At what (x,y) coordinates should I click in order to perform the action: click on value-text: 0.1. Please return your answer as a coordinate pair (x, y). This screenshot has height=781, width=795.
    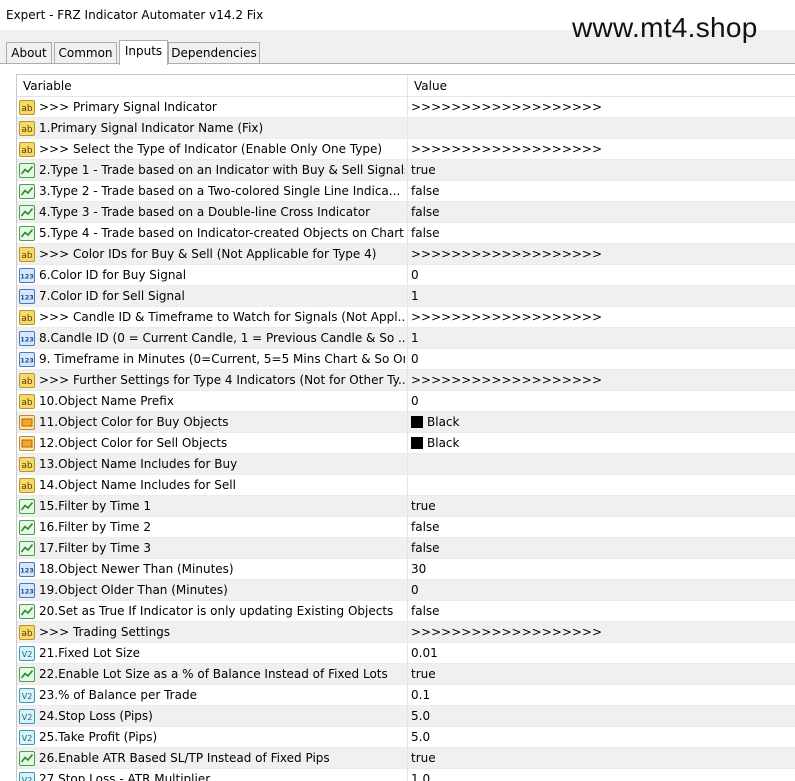
    Looking at the image, I should click on (421, 695).